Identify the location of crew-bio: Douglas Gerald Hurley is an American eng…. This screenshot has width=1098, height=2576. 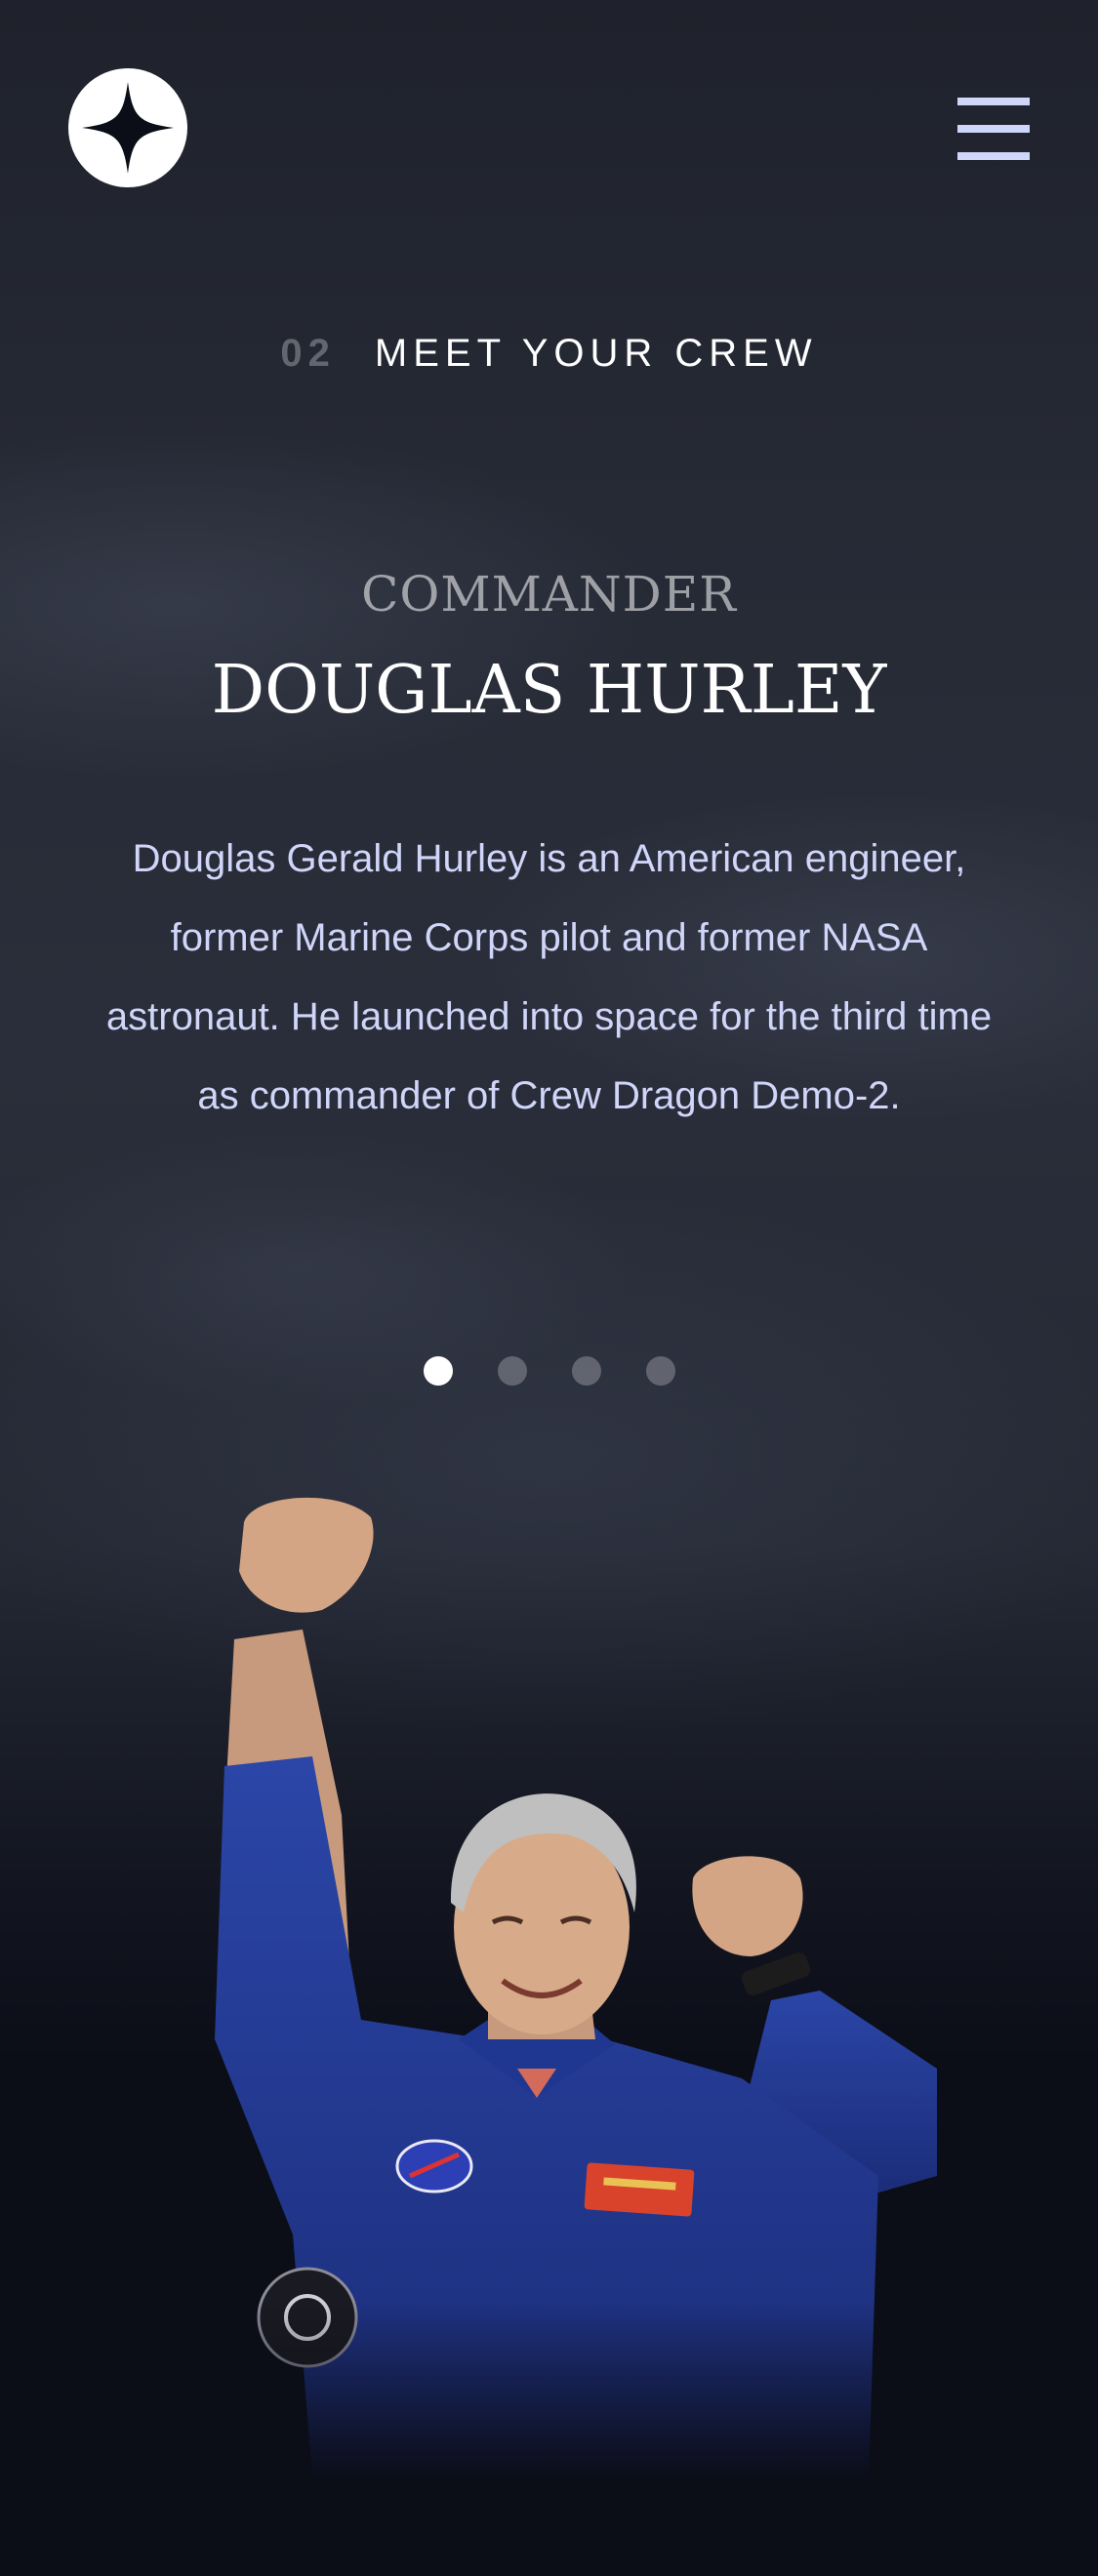
(549, 977).